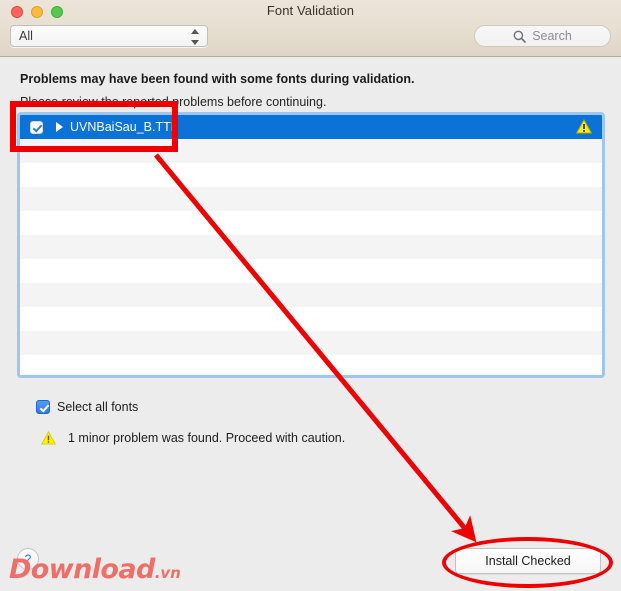  I want to click on download-vn-watermark: Download.vn, so click(95, 569).